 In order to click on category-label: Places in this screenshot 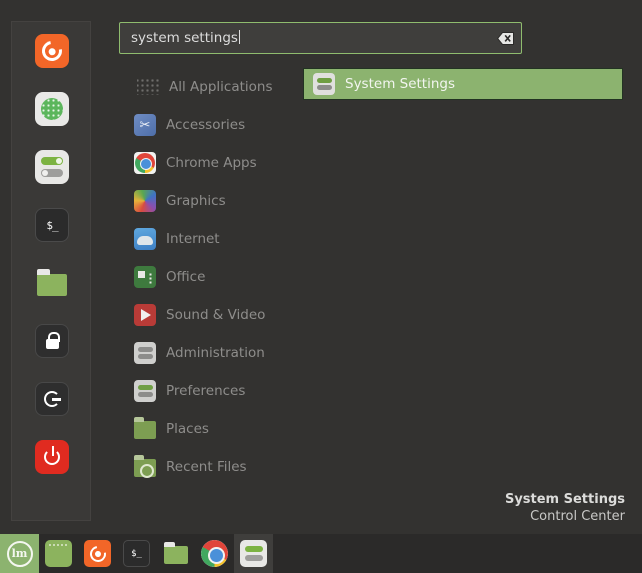, I will do `click(187, 429)`.